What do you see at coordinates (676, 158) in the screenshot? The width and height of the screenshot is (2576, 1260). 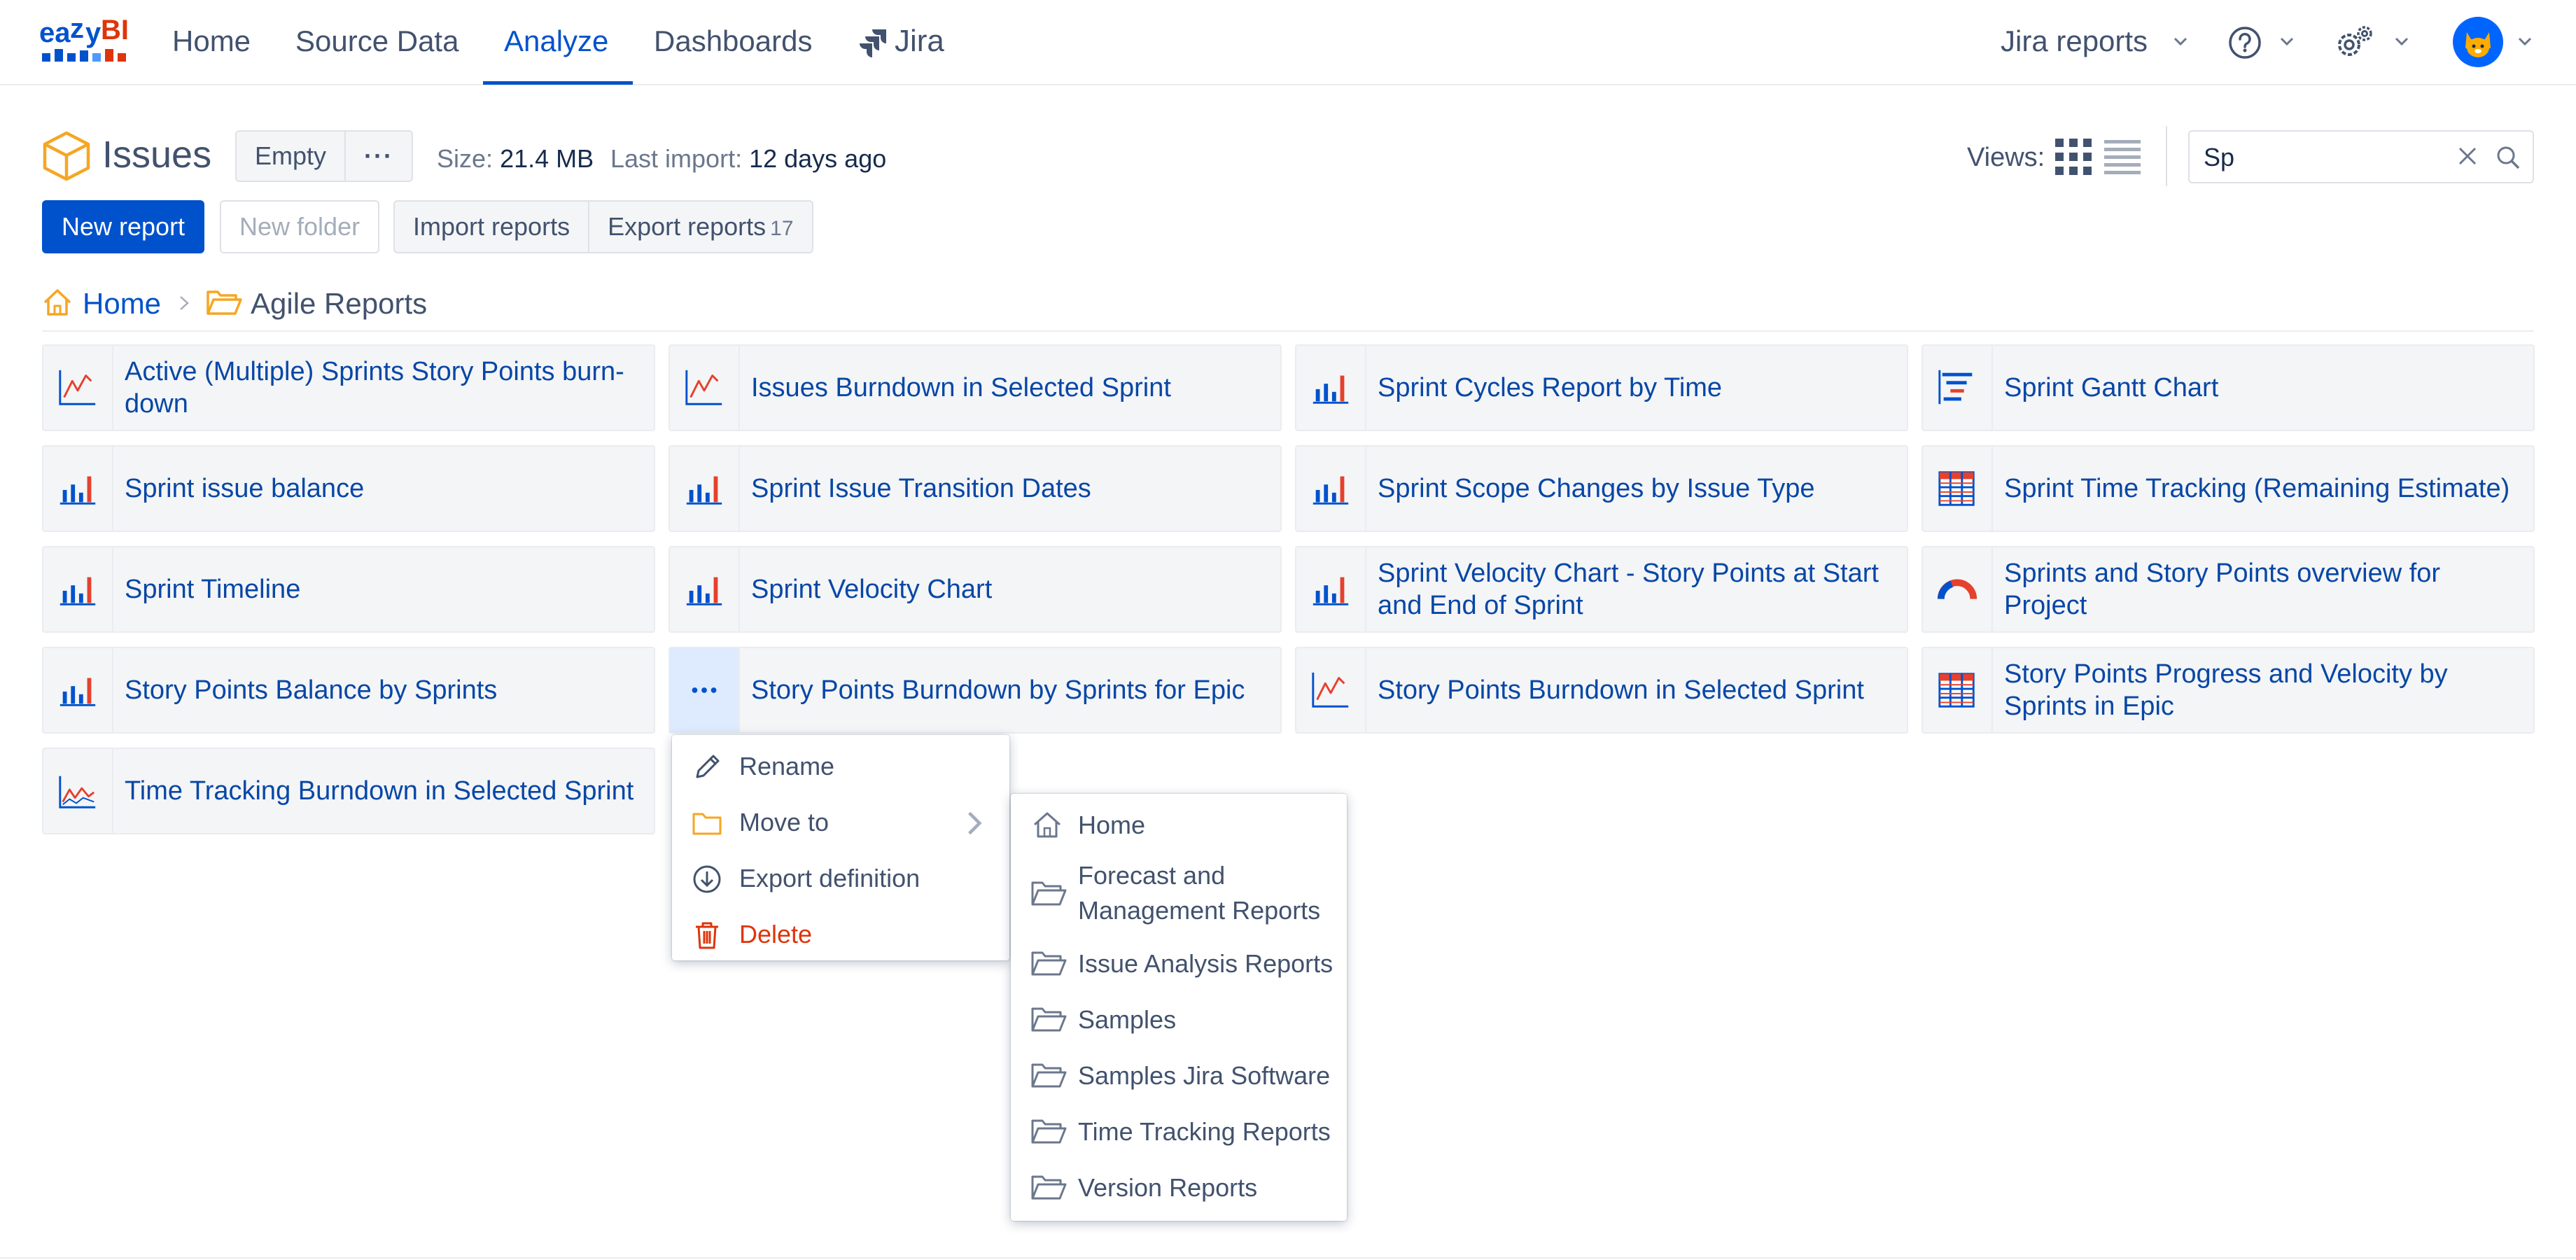 I see `last-import-label: Last import:` at bounding box center [676, 158].